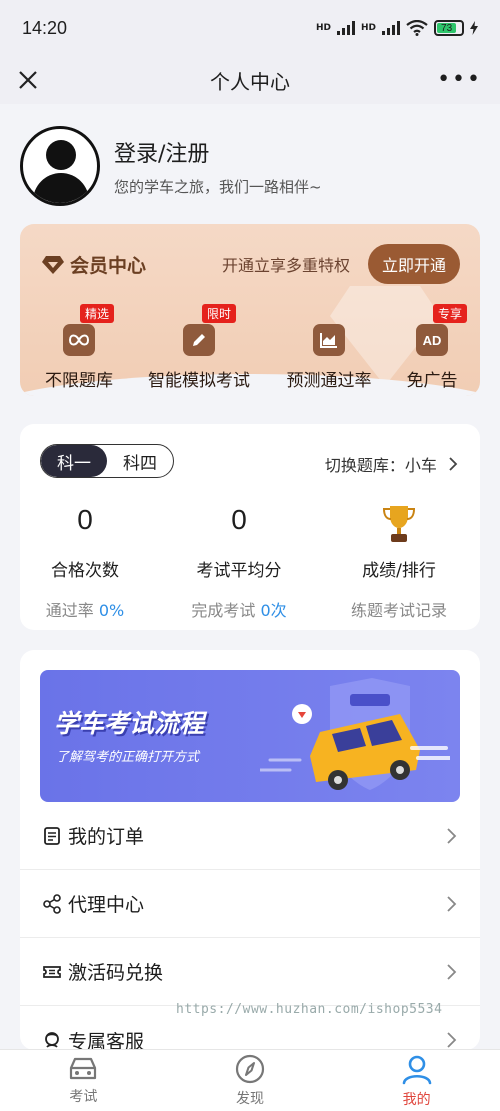 This screenshot has width=500, height=1111. I want to click on share-icon, so click(52, 903).